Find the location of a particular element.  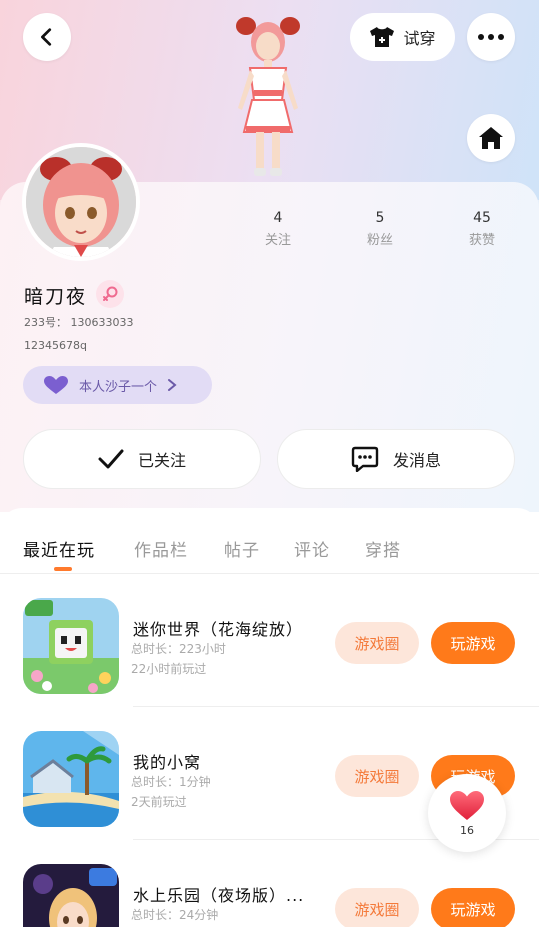

send-message-button: 发消息 is located at coordinates (396, 459).